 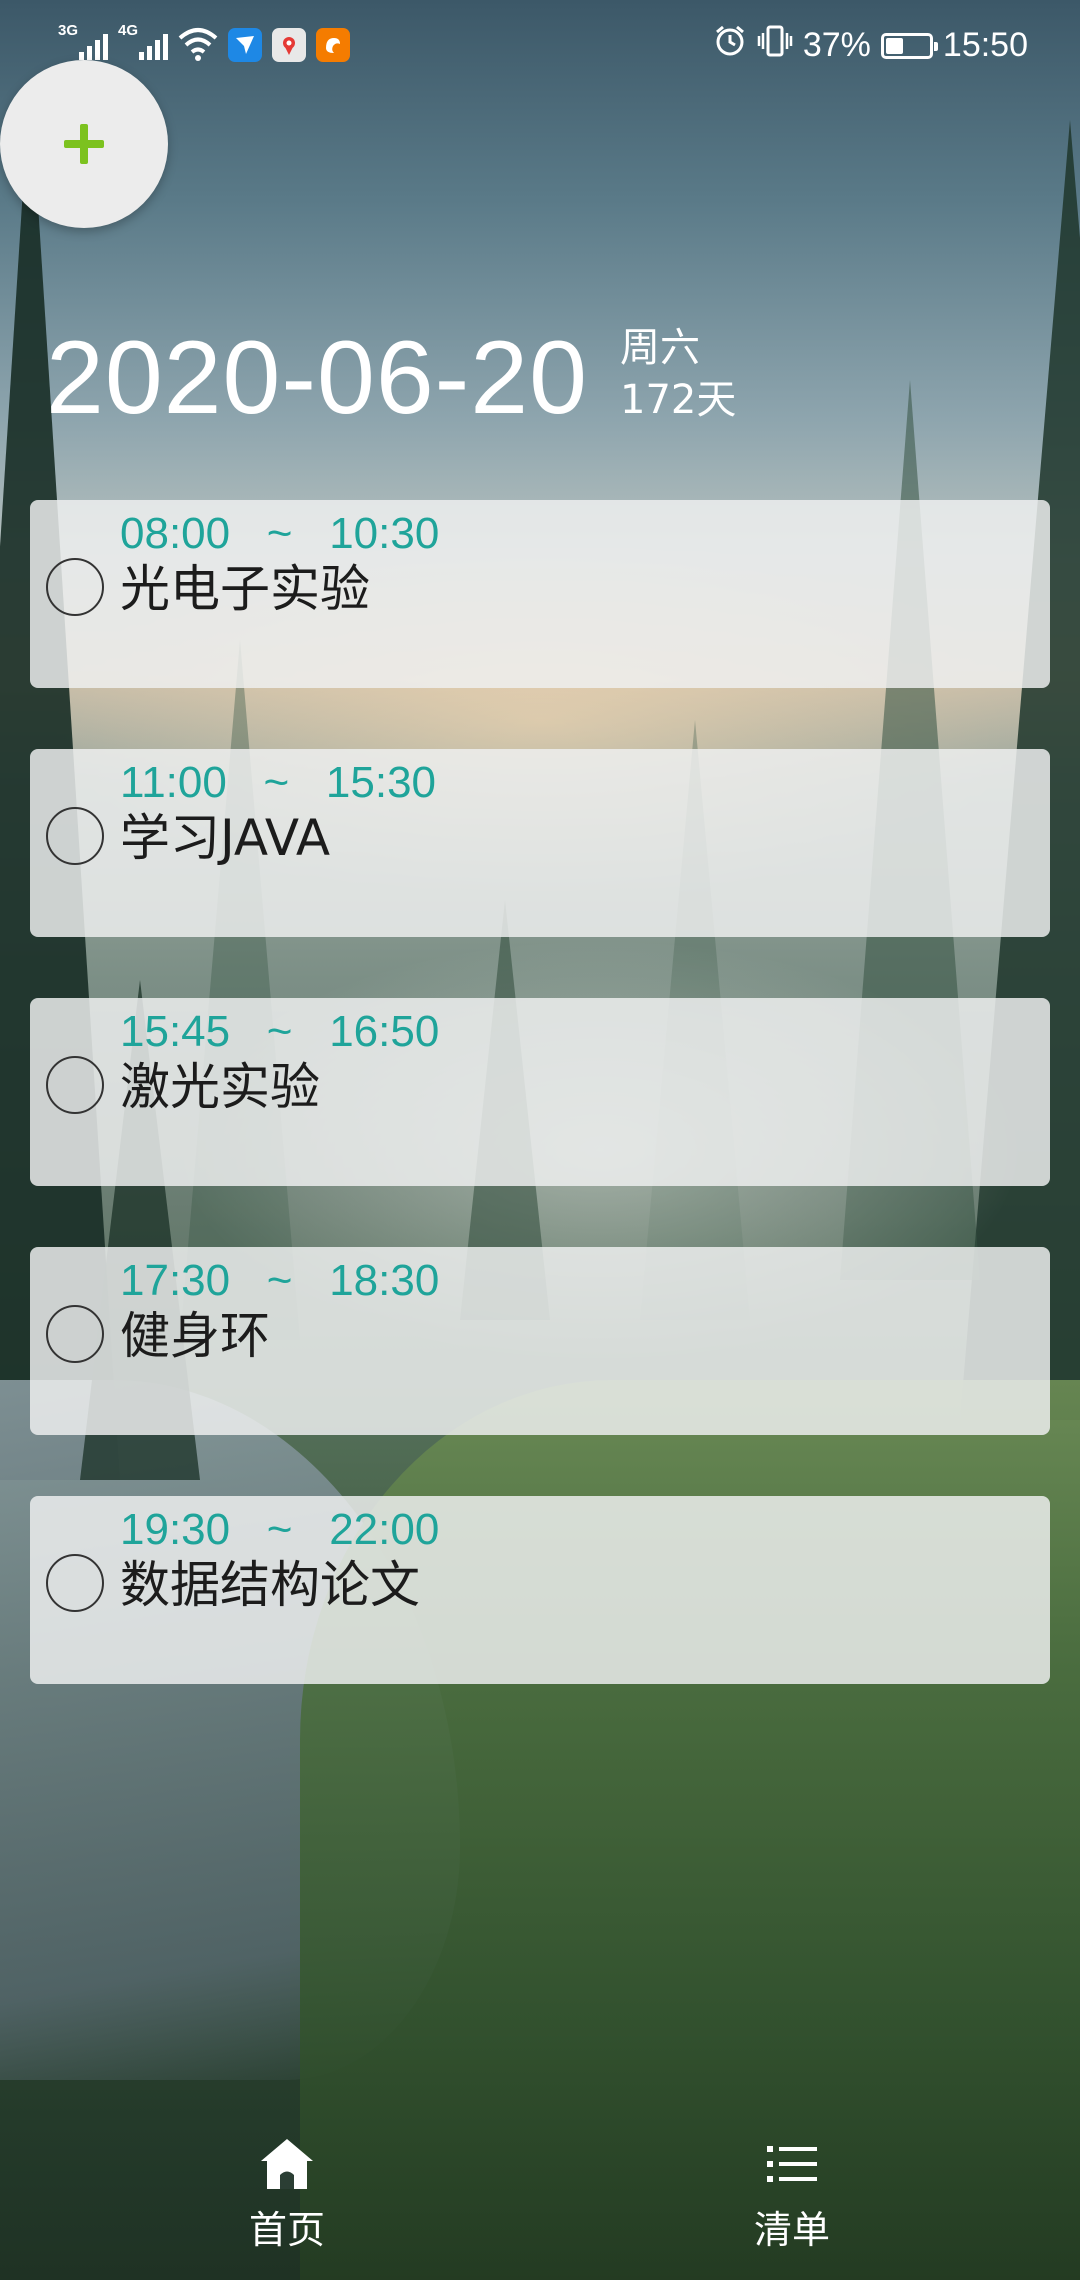 I want to click on task-end-time: 16:50, so click(x=384, y=1031).